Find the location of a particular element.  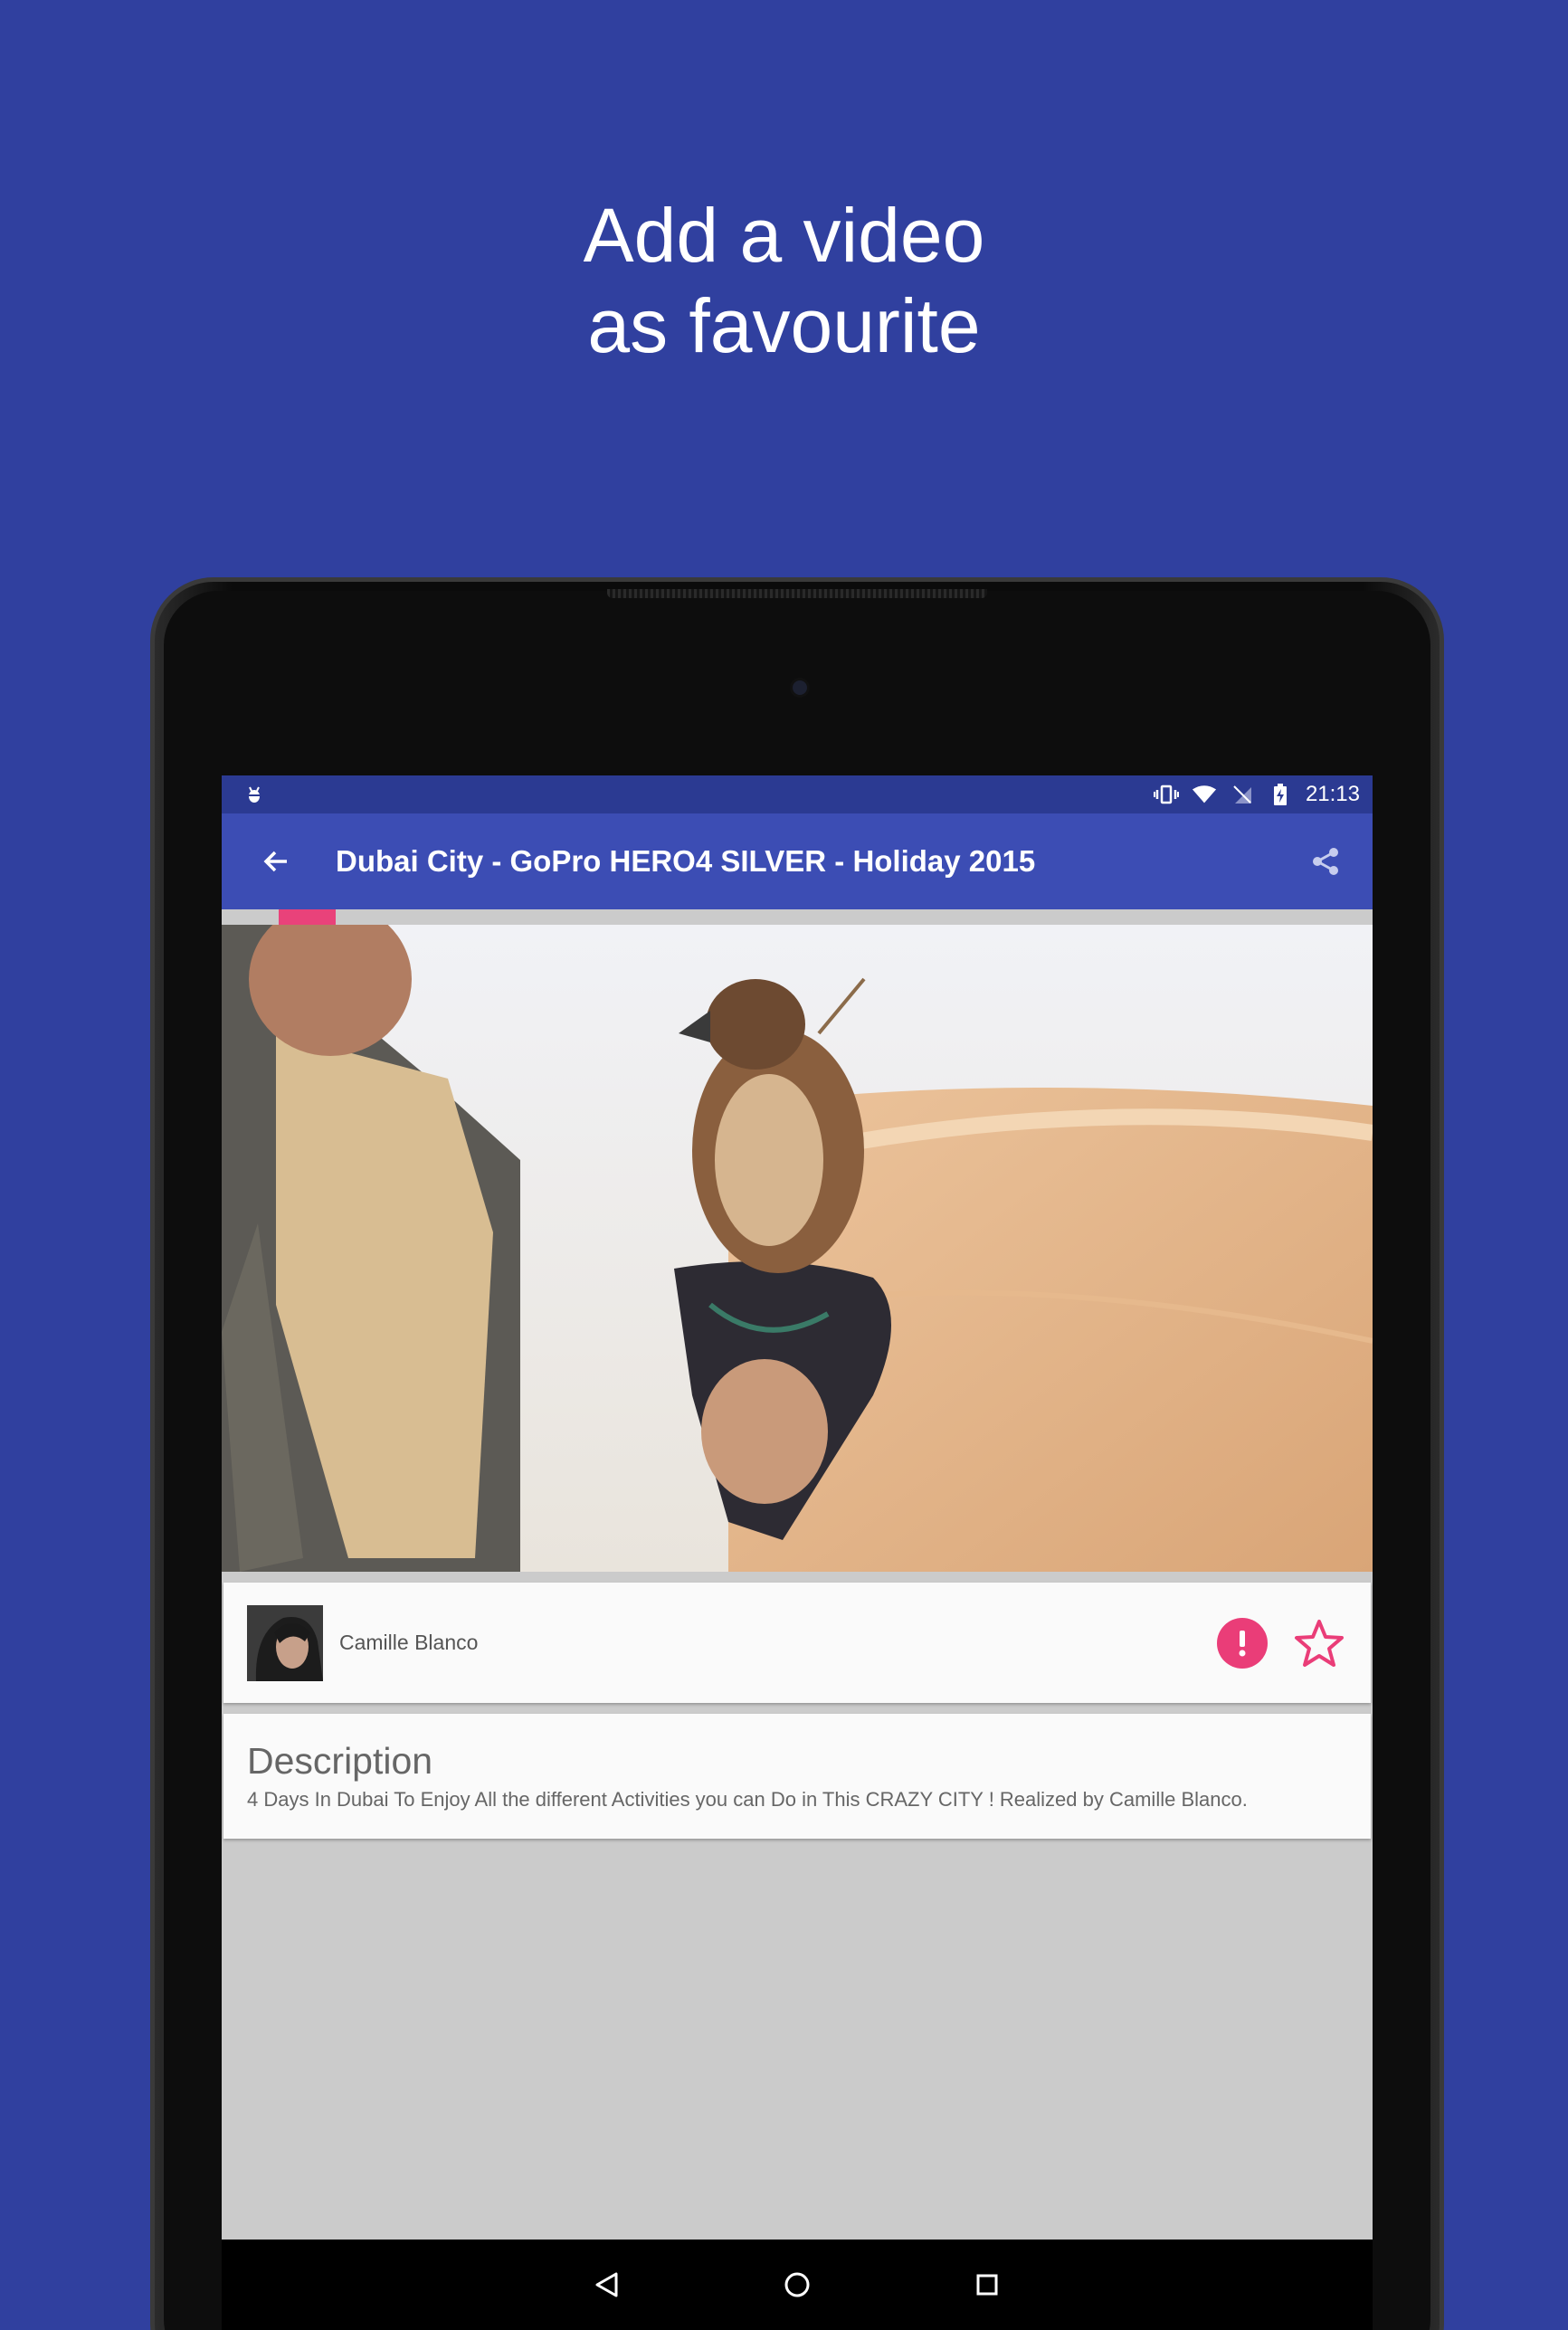

battery-charging-icon is located at coordinates (1280, 795).